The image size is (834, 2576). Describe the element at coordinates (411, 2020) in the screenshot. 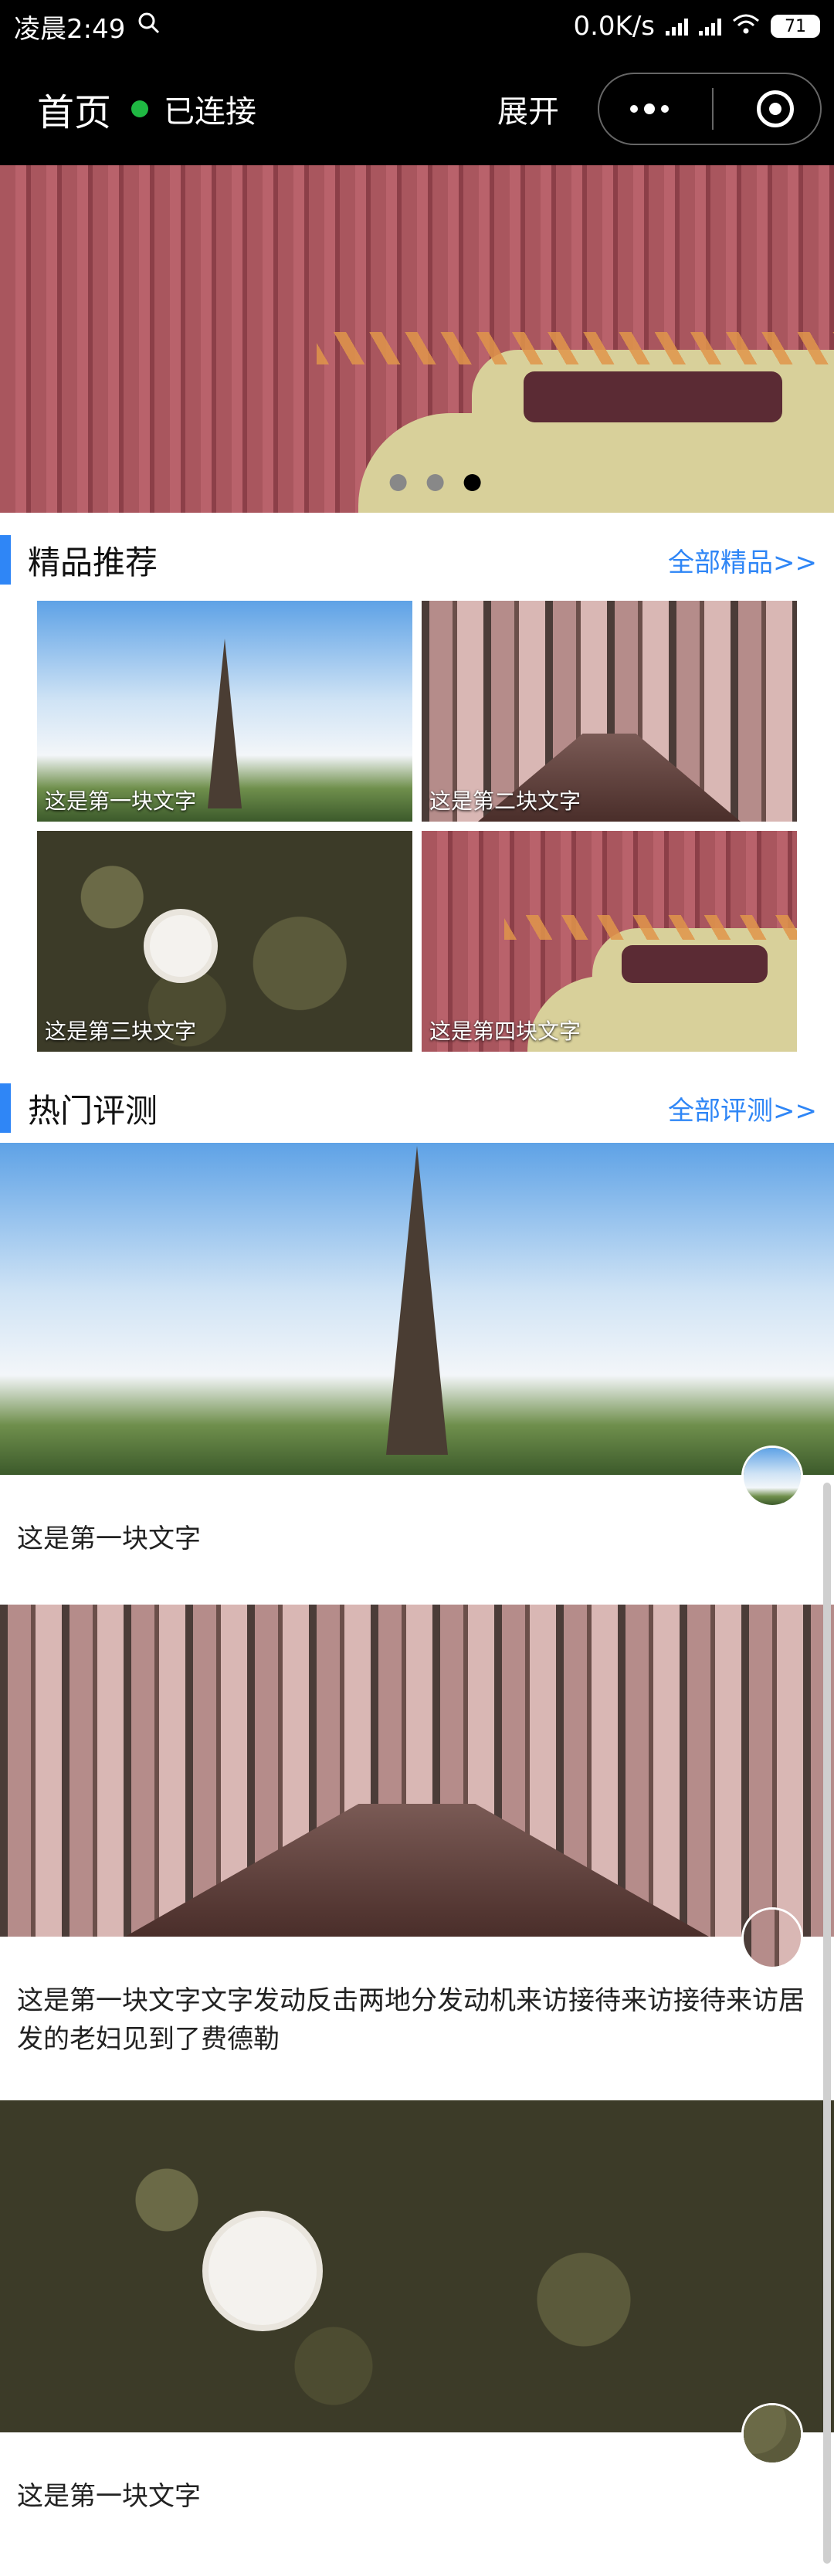

I see `review-text: 这是第一块文字文字发动反击两地分发动机来访接待来访接待来访居发的老妇见到了费德勒` at that location.